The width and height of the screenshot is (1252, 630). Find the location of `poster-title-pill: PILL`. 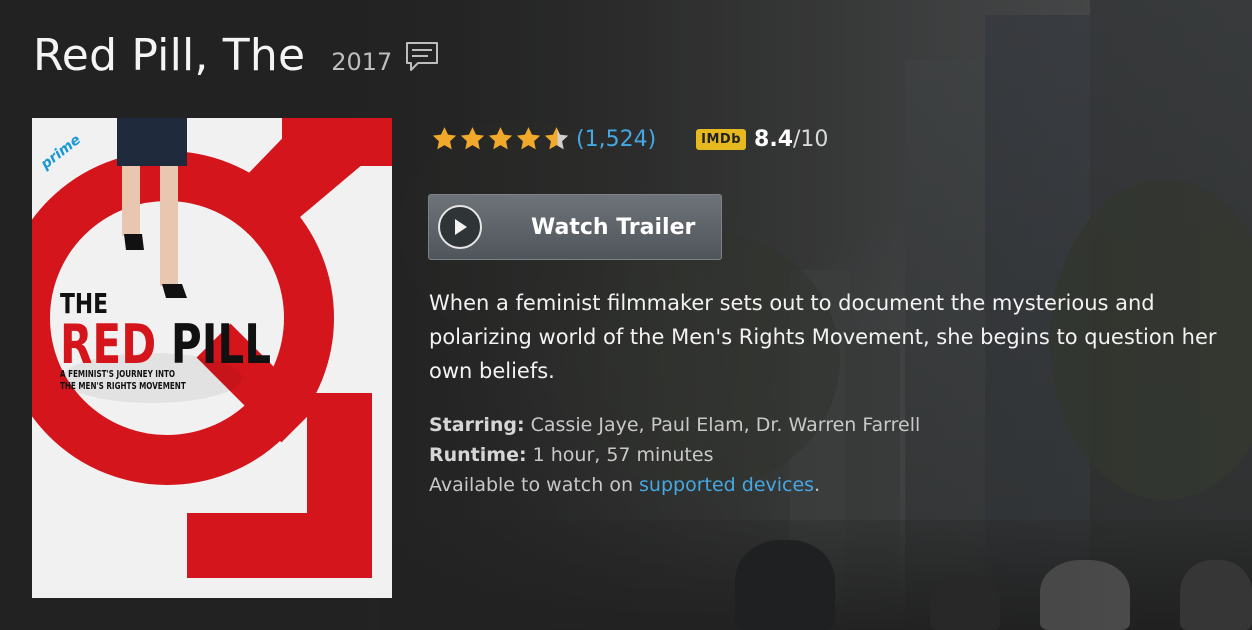

poster-title-pill: PILL is located at coordinates (221, 344).